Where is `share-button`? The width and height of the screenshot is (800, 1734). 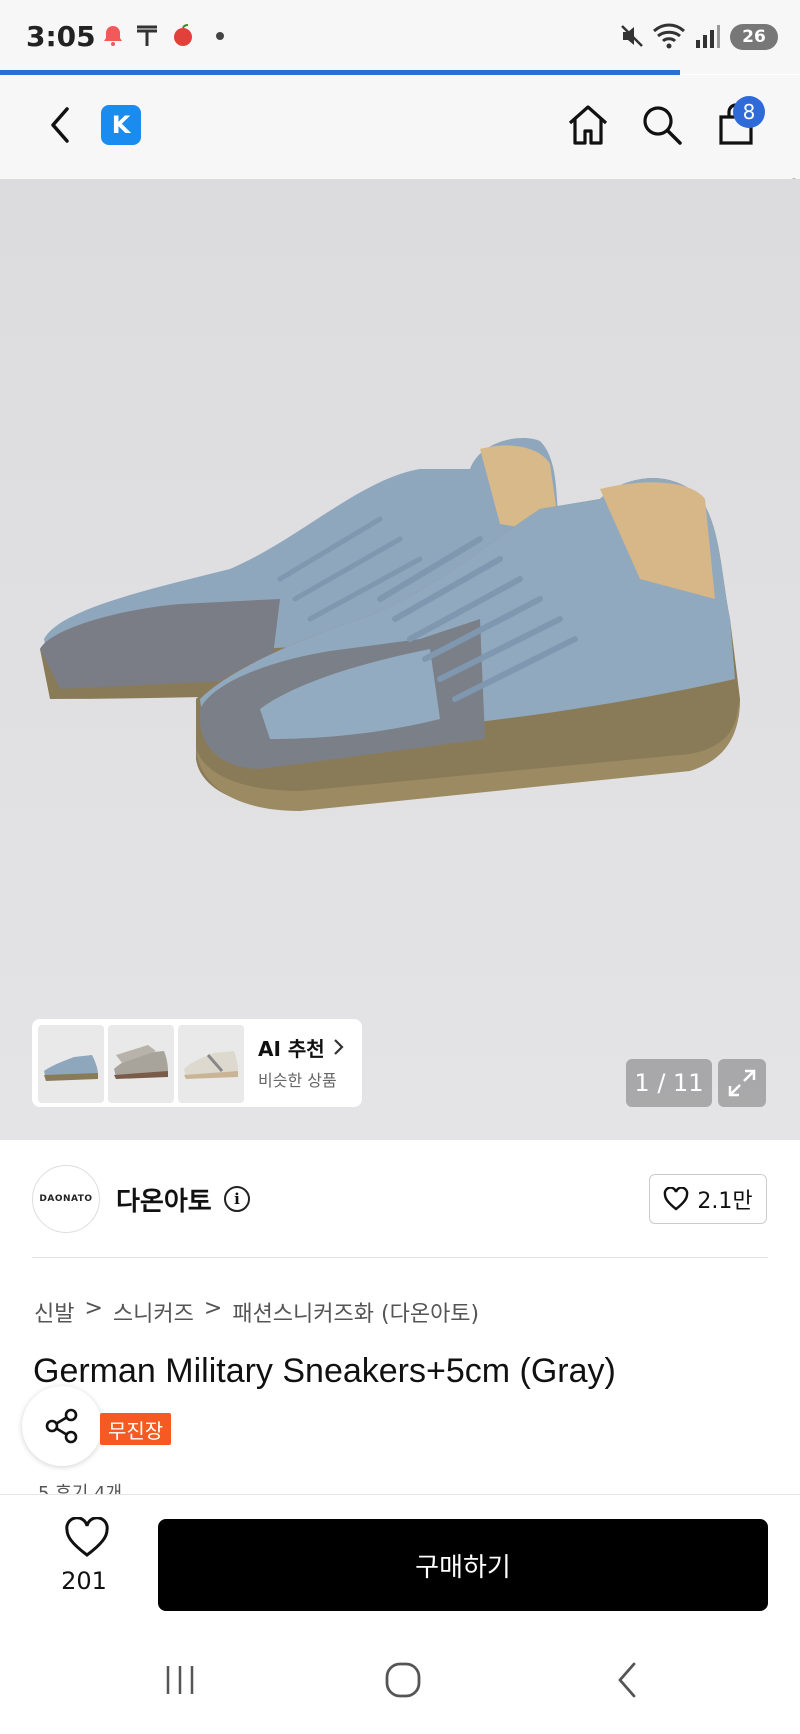 share-button is located at coordinates (62, 1426).